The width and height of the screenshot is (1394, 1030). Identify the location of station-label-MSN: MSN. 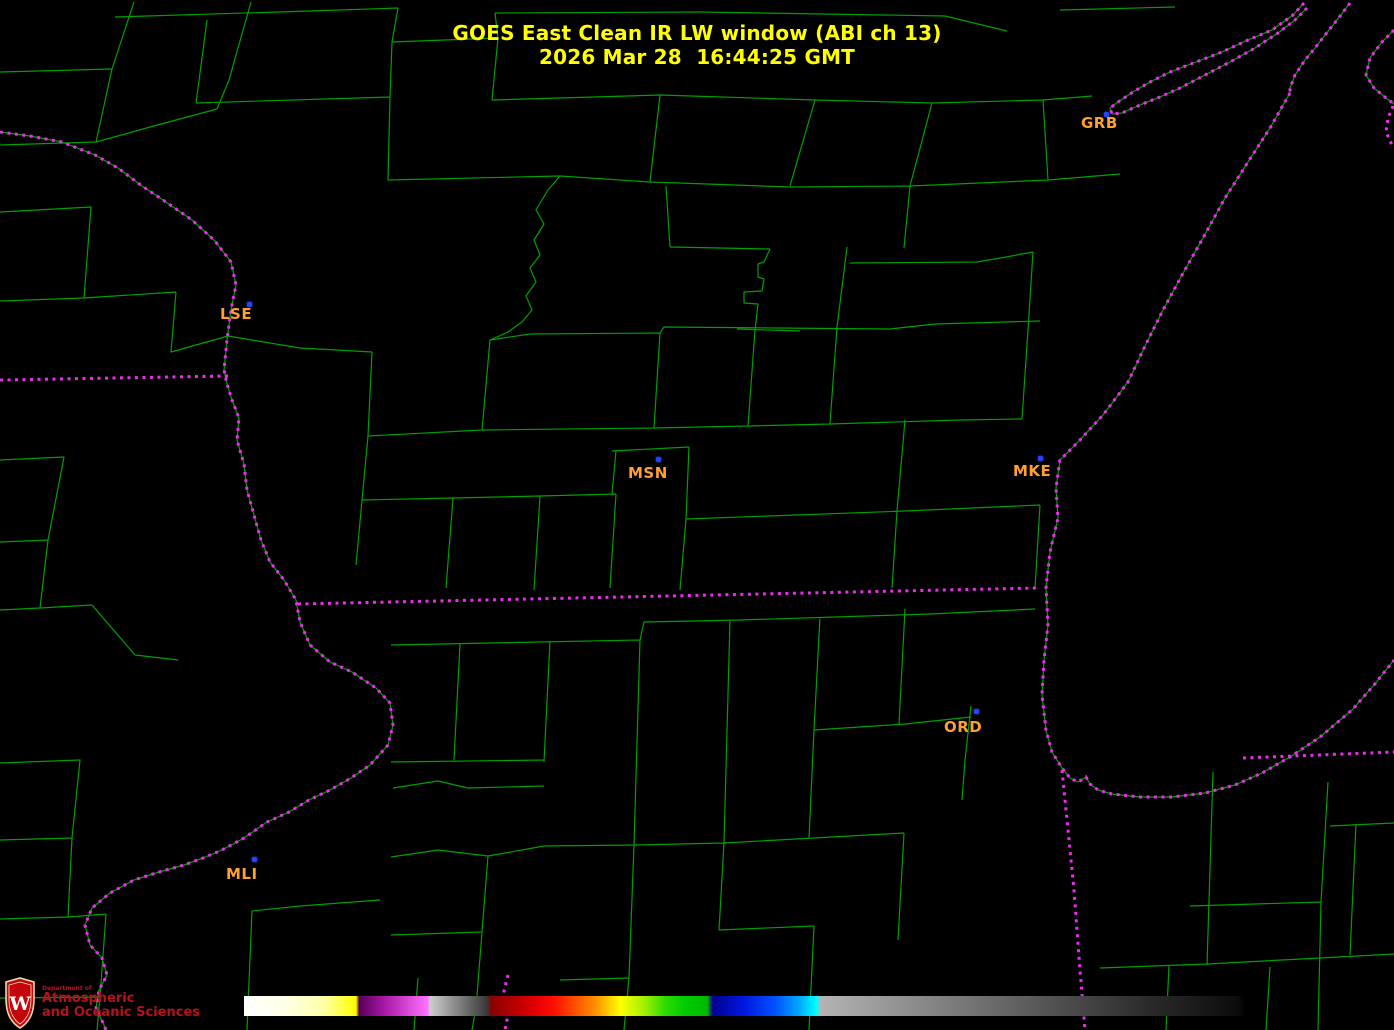
(648, 473).